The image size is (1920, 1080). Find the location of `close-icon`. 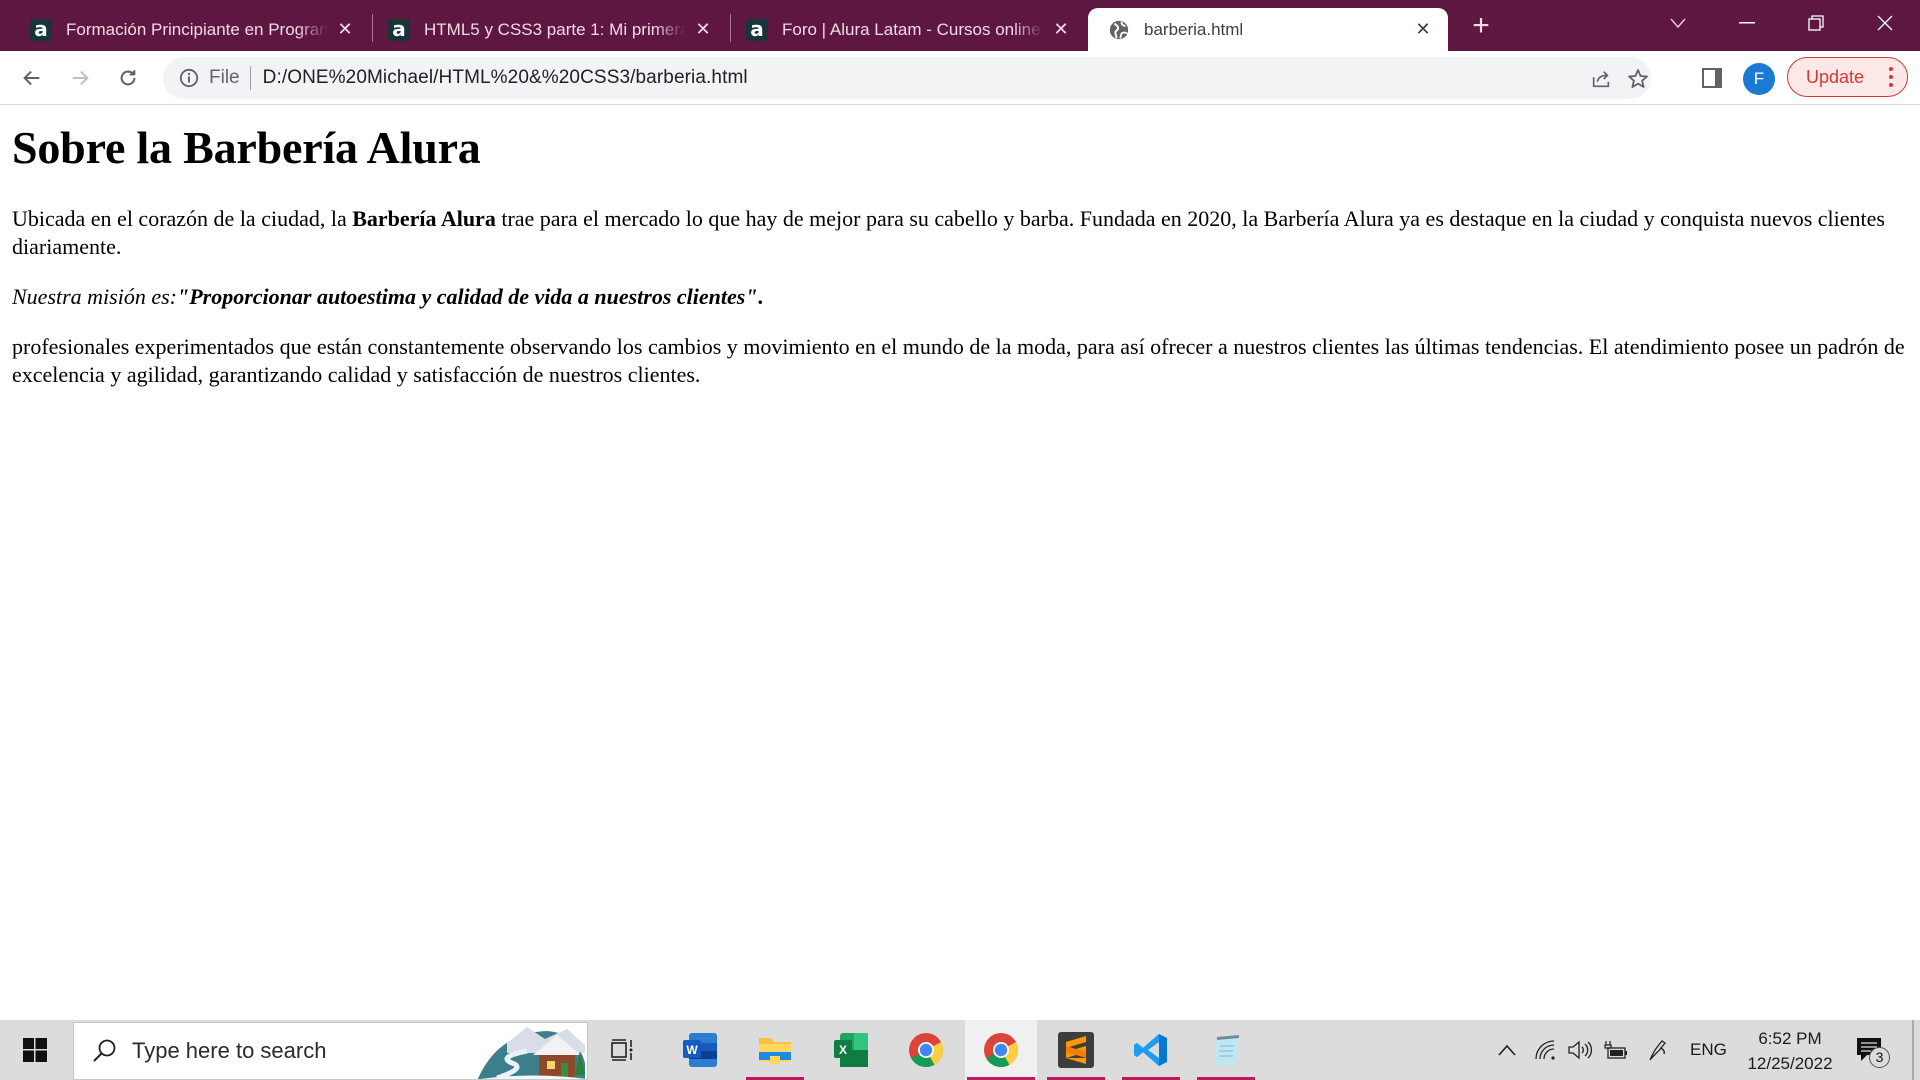

close-icon is located at coordinates (1885, 22).